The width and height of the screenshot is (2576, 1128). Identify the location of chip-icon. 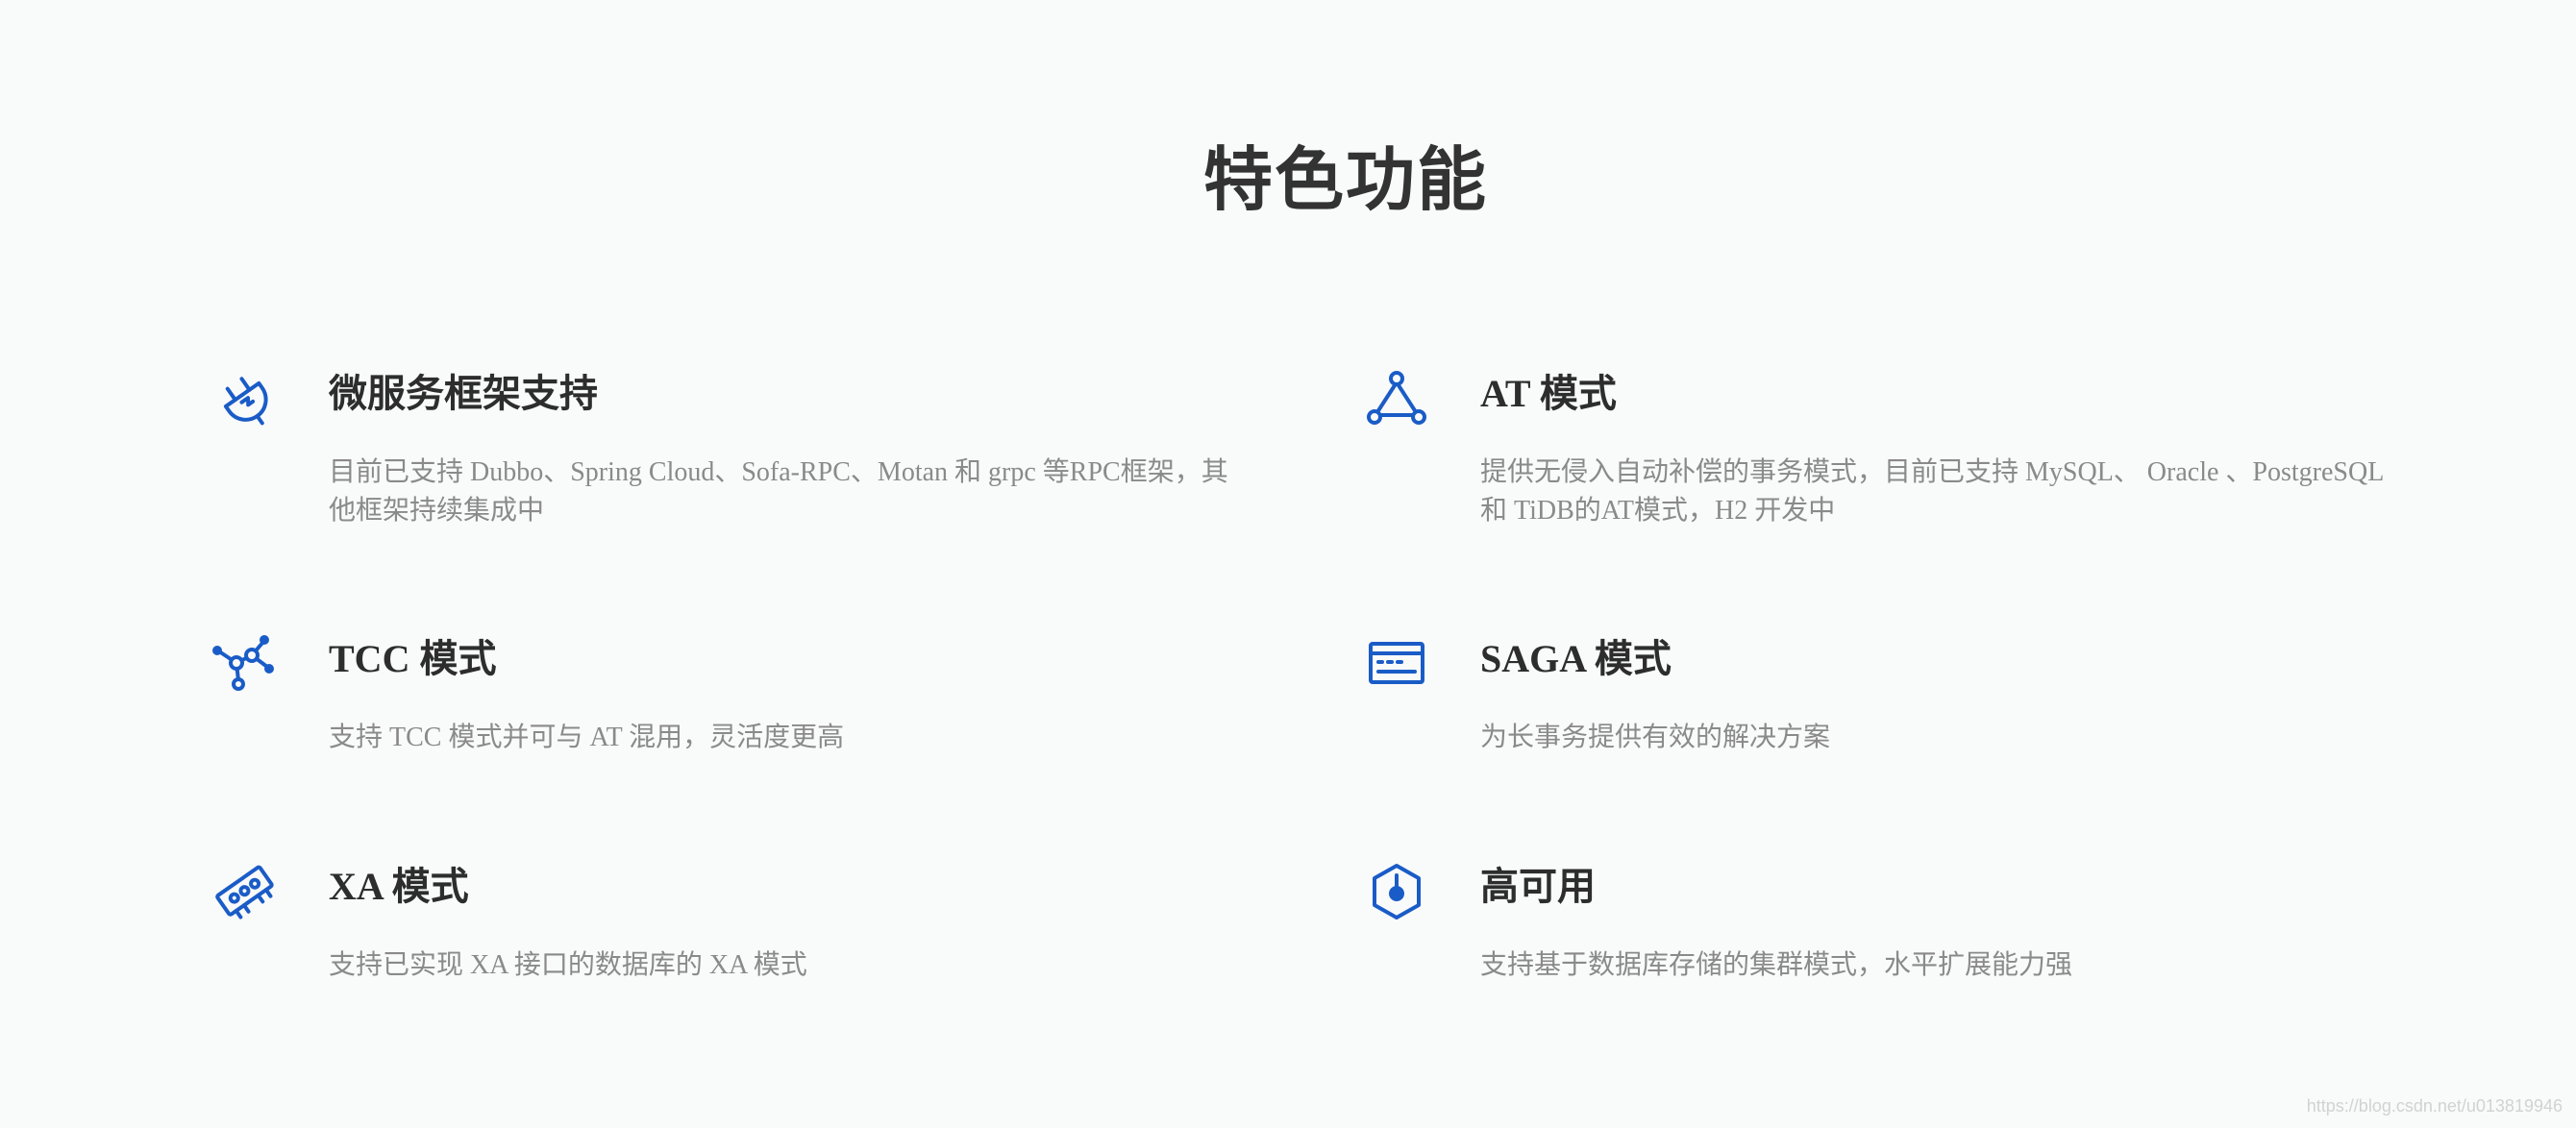
(245, 891).